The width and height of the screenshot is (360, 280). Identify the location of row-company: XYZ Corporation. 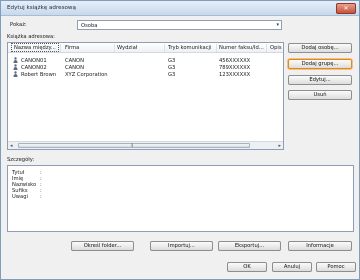
(86, 74).